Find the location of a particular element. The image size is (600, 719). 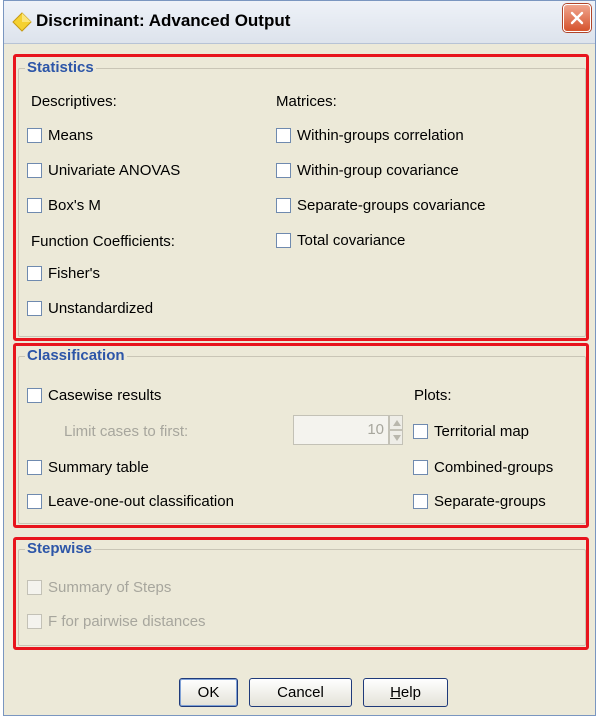

cancel-button-label: Cancel is located at coordinates (300, 692).